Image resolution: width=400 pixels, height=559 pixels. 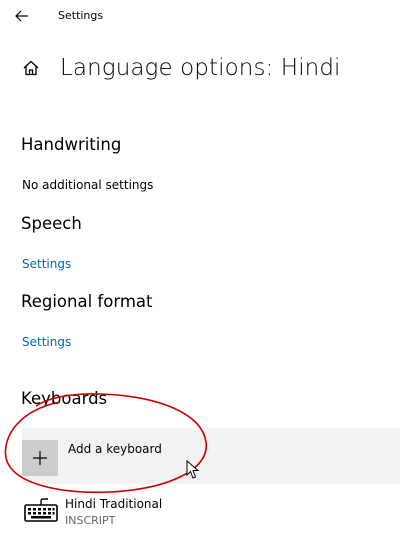 I want to click on home-icon, so click(x=31, y=68).